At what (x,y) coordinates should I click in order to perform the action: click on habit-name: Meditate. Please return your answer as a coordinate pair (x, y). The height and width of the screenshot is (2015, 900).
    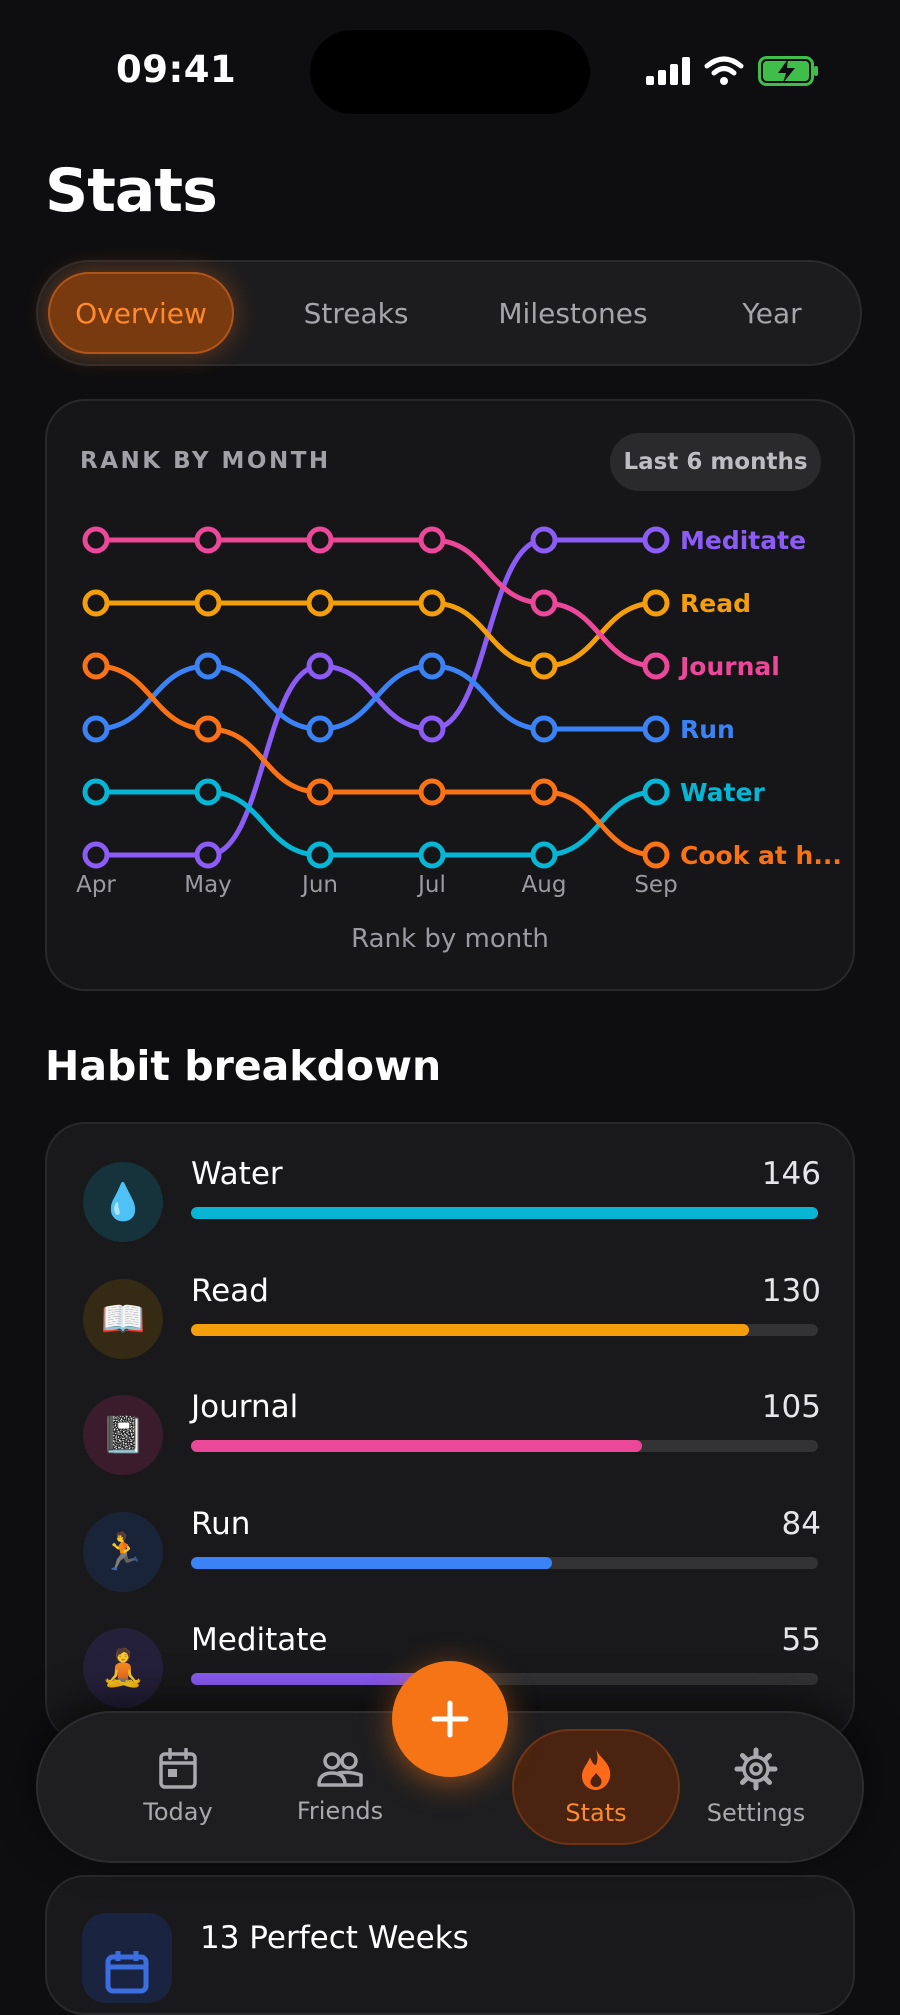
    Looking at the image, I should click on (259, 1640).